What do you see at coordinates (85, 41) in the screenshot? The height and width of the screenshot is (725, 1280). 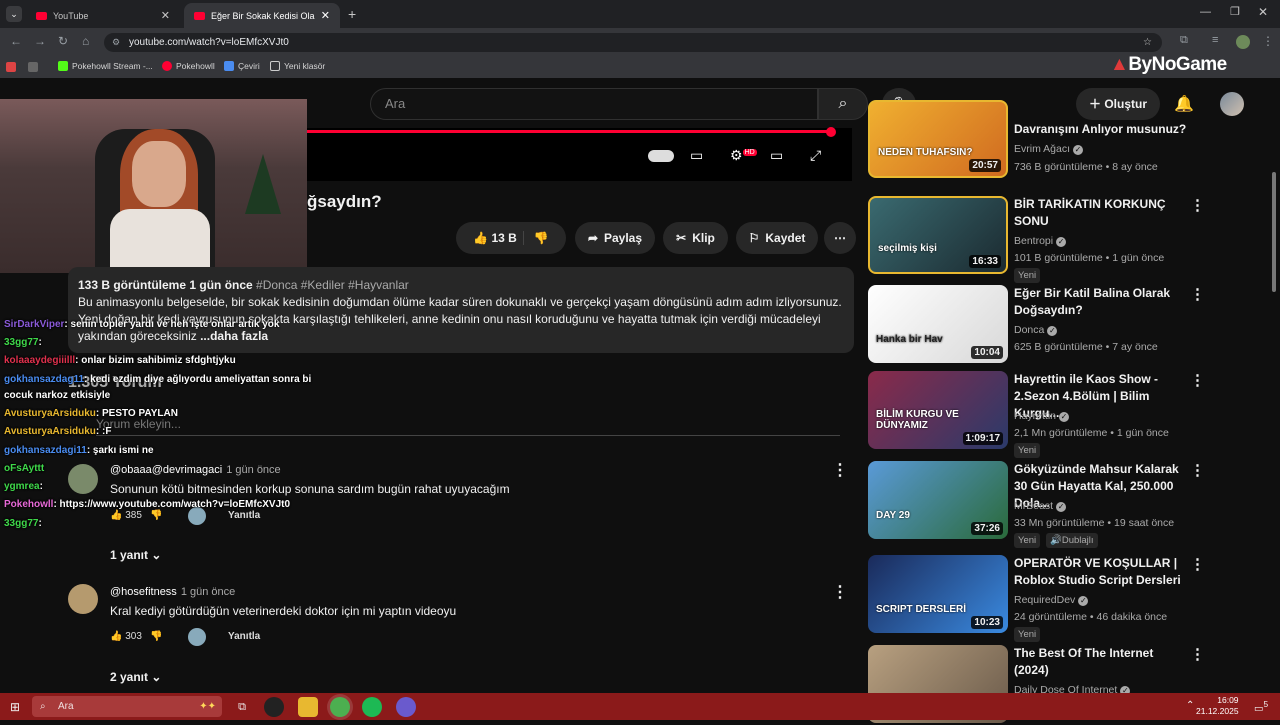 I see `home-icon: ⌂` at bounding box center [85, 41].